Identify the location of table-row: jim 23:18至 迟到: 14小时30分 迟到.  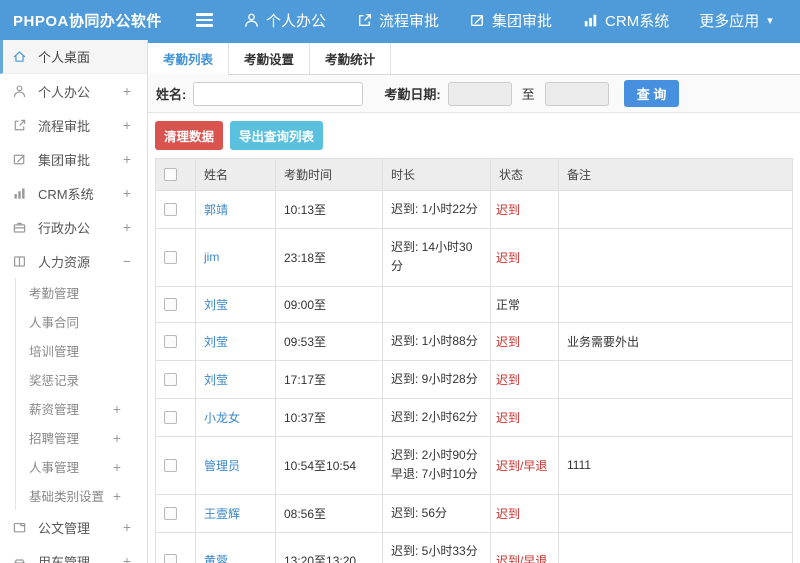
(474, 257).